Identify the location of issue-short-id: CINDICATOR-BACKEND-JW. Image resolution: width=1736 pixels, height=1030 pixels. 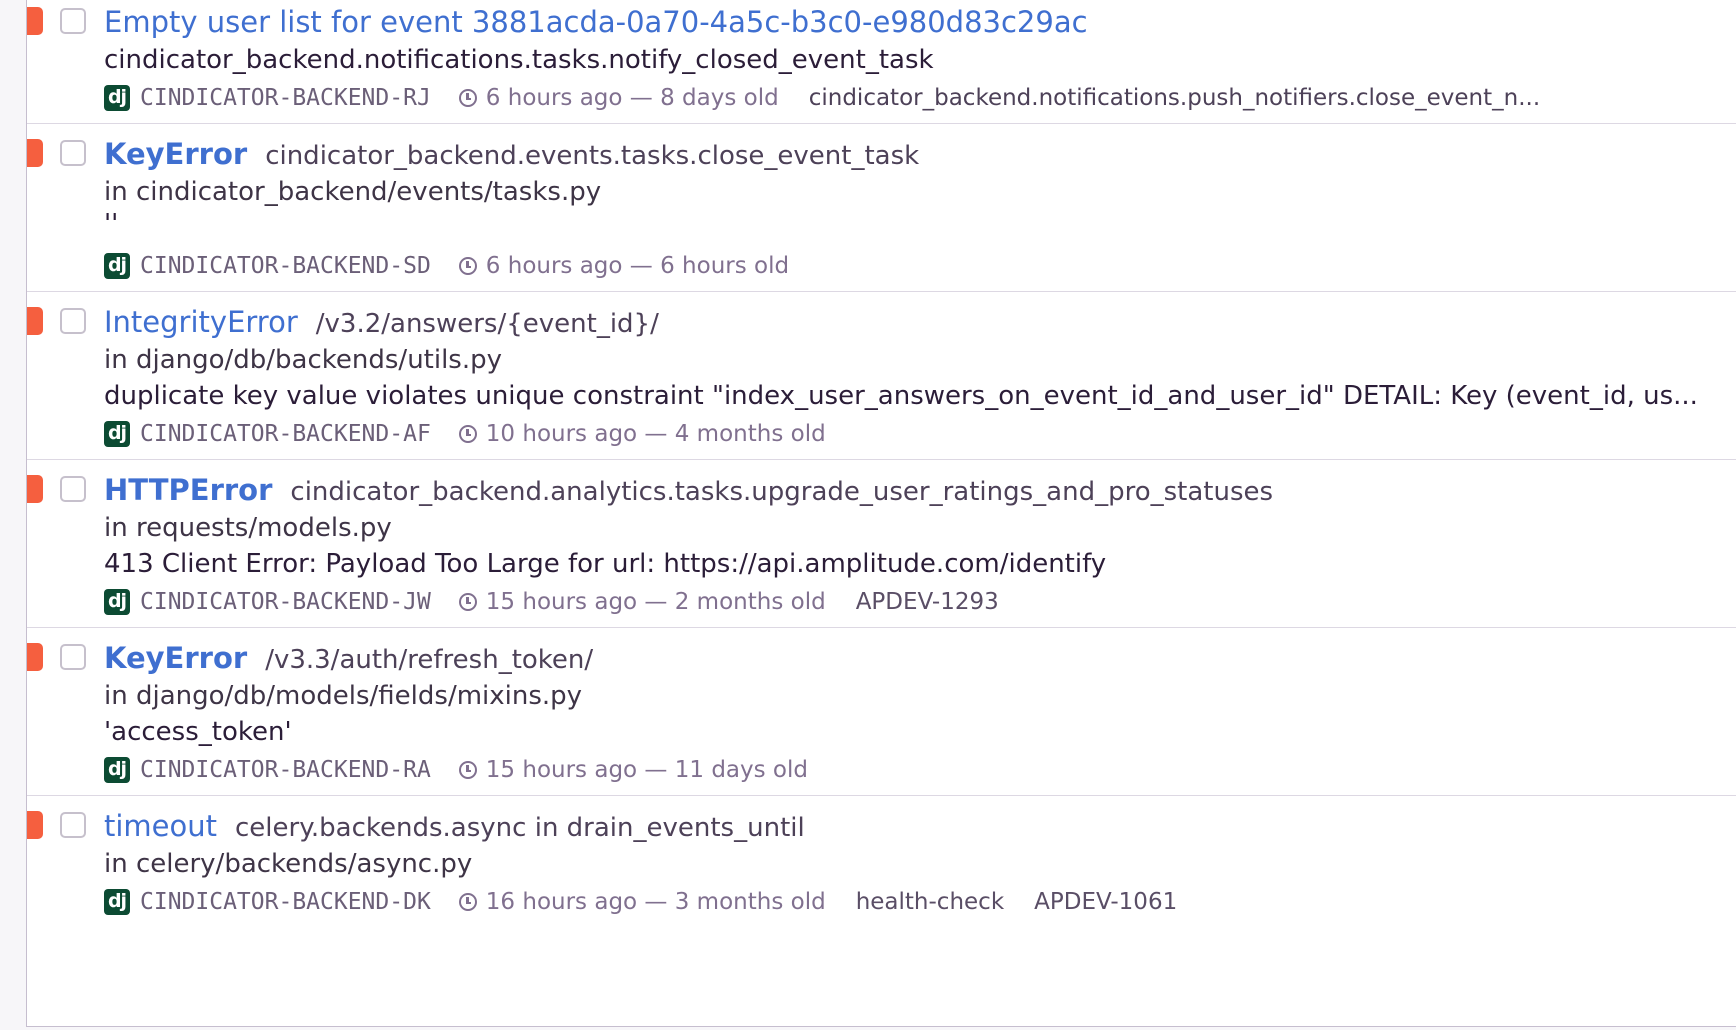
(285, 602).